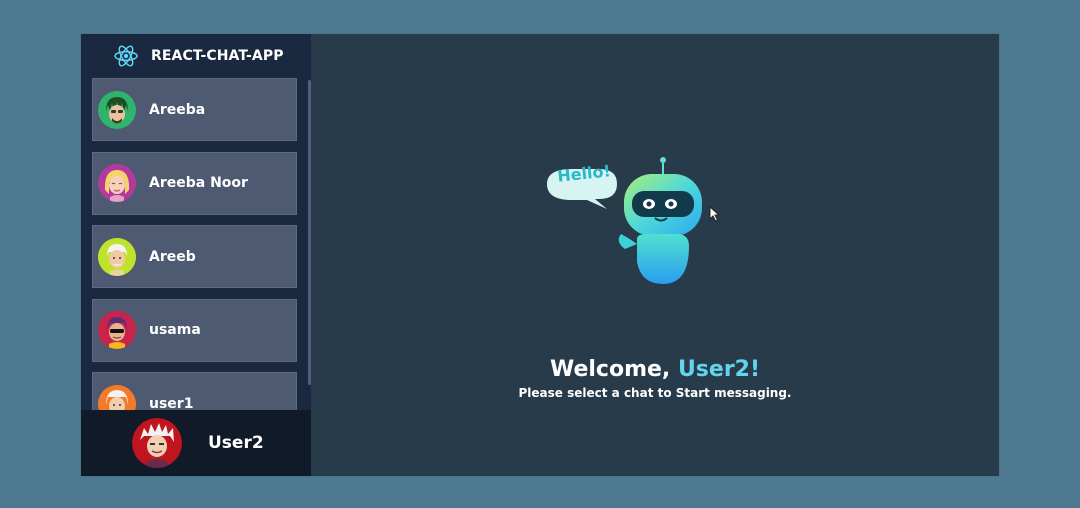 This screenshot has height=508, width=1080. What do you see at coordinates (196, 443) in the screenshot?
I see `current-user-panel: User2` at bounding box center [196, 443].